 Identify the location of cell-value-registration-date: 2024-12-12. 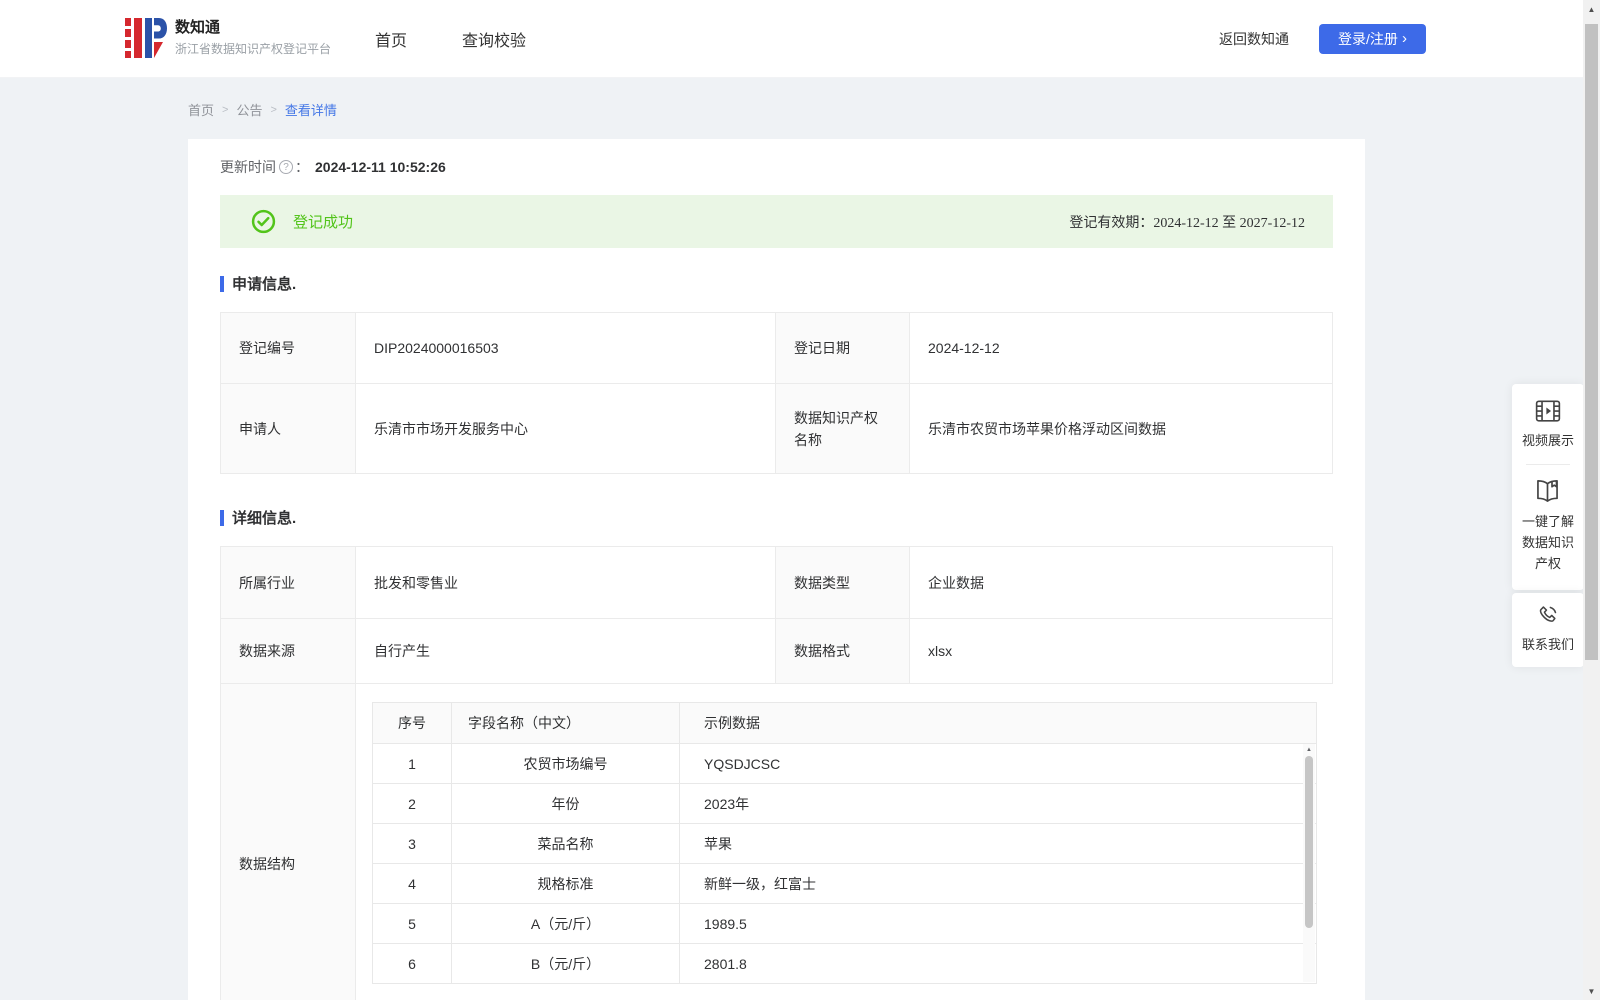
(1121, 348).